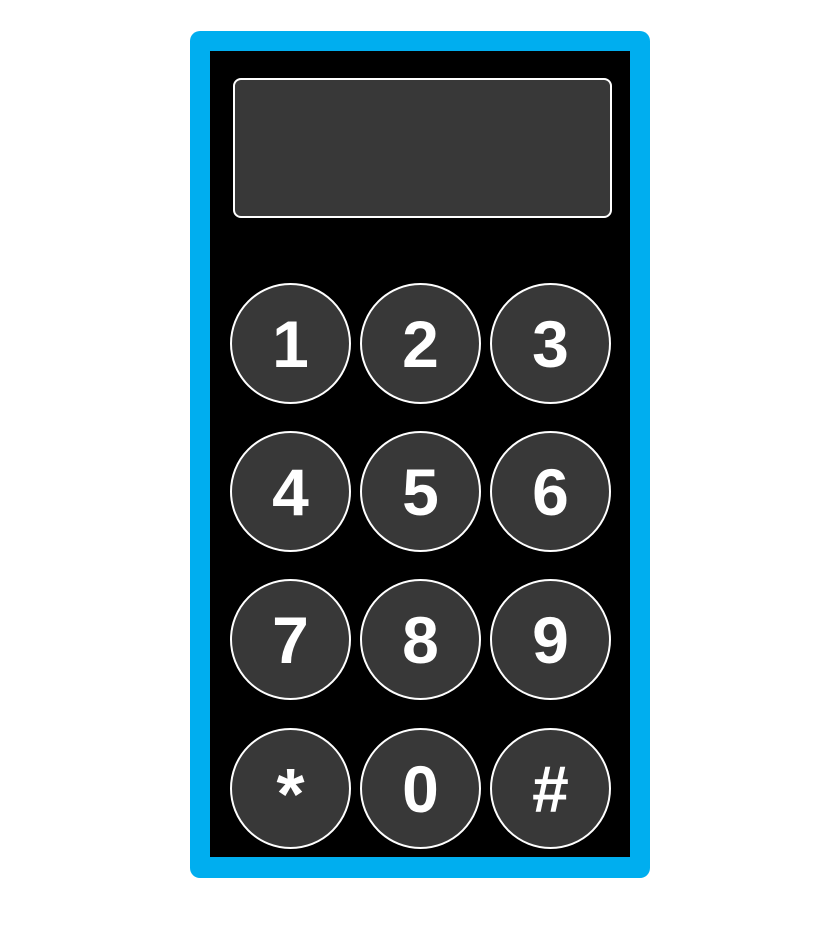  What do you see at coordinates (420, 491) in the screenshot?
I see `key-5: 5` at bounding box center [420, 491].